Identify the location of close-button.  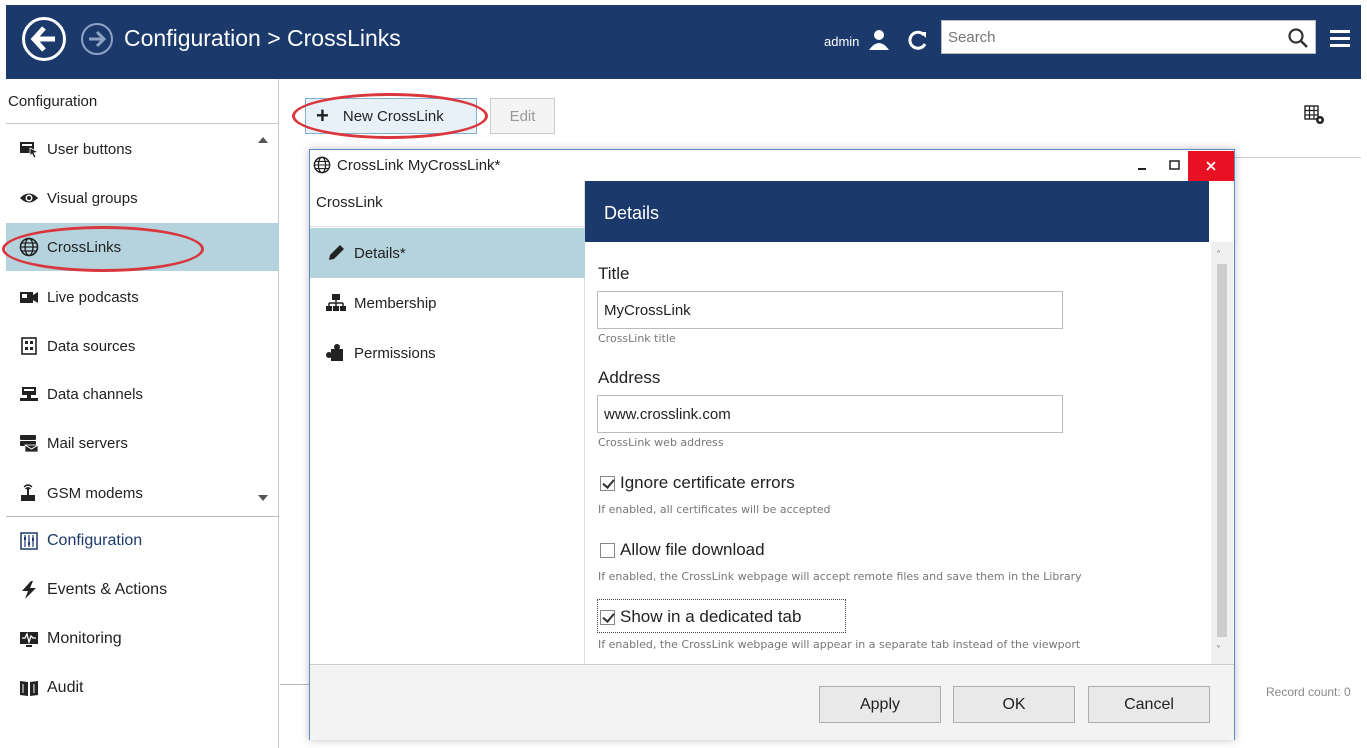
(1211, 166).